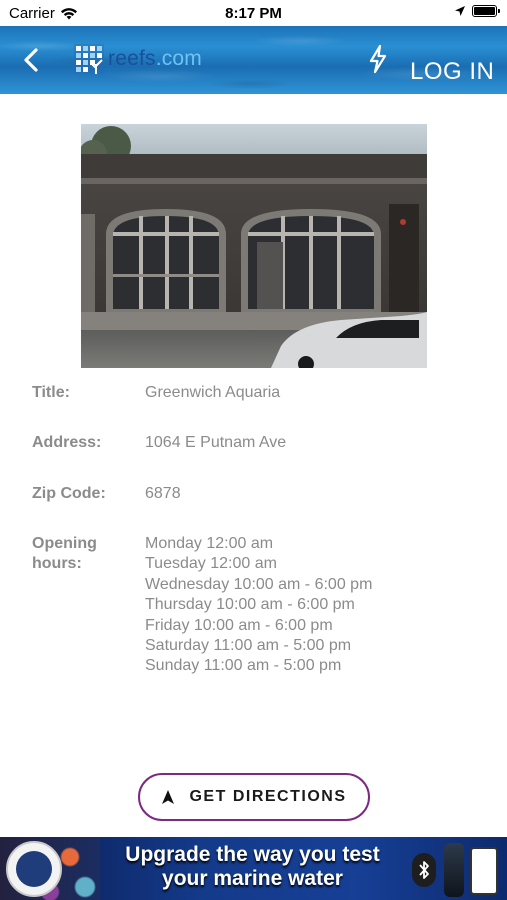 This screenshot has height=900, width=507. Describe the element at coordinates (32, 60) in the screenshot. I see `back-chevron-icon` at that location.